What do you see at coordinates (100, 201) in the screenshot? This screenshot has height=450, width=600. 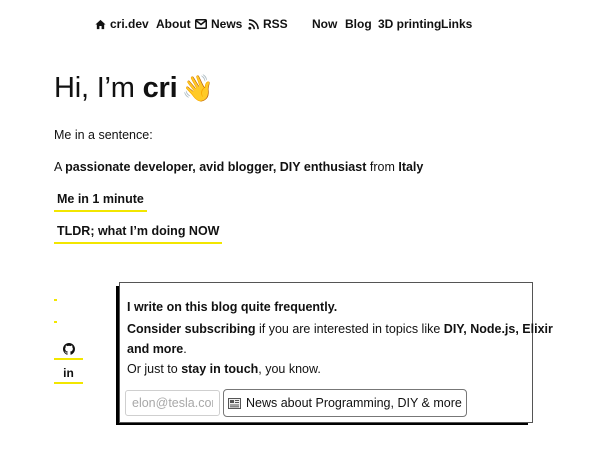 I see `me-in-1-minute-link: Me in 1 minute` at bounding box center [100, 201].